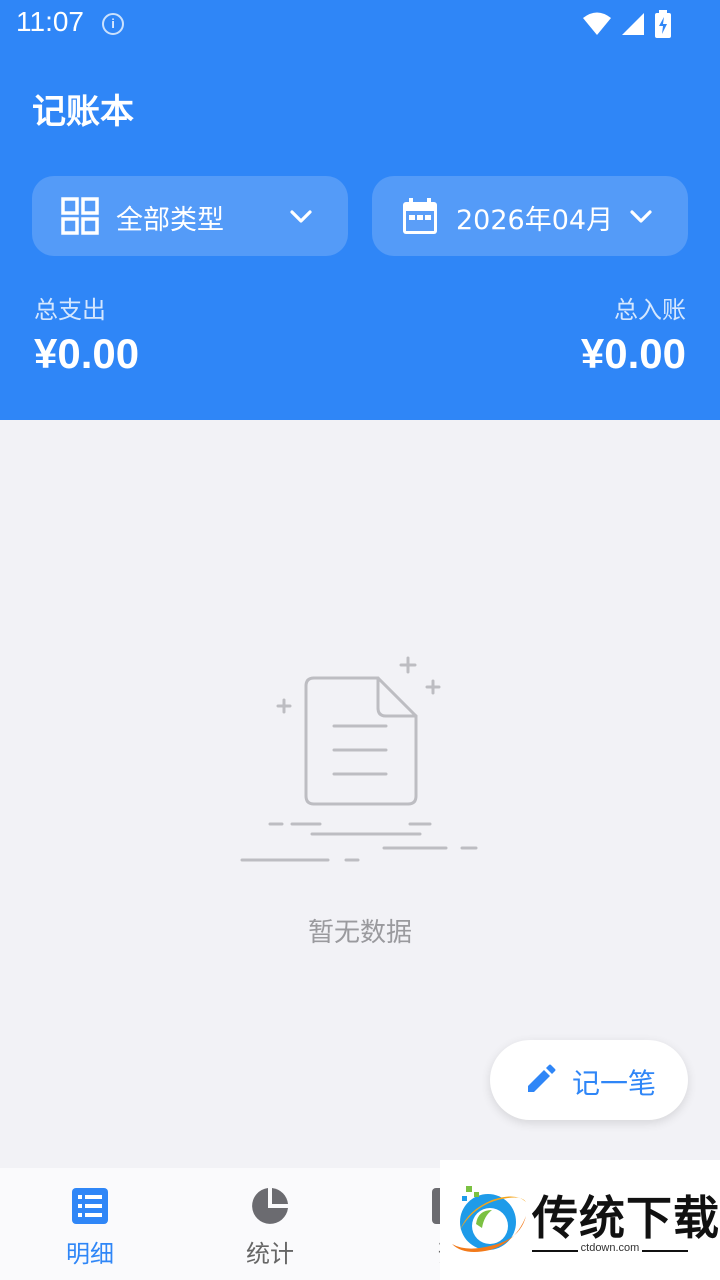  Describe the element at coordinates (626, 1218) in the screenshot. I see `watermark-brand: 传统下载` at that location.